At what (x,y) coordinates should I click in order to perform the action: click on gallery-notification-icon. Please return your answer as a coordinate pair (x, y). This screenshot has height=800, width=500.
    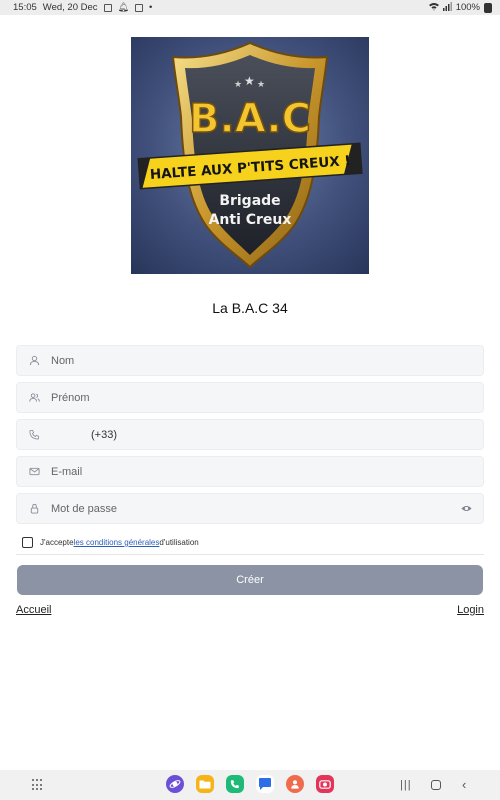
    Looking at the image, I should click on (107, 7).